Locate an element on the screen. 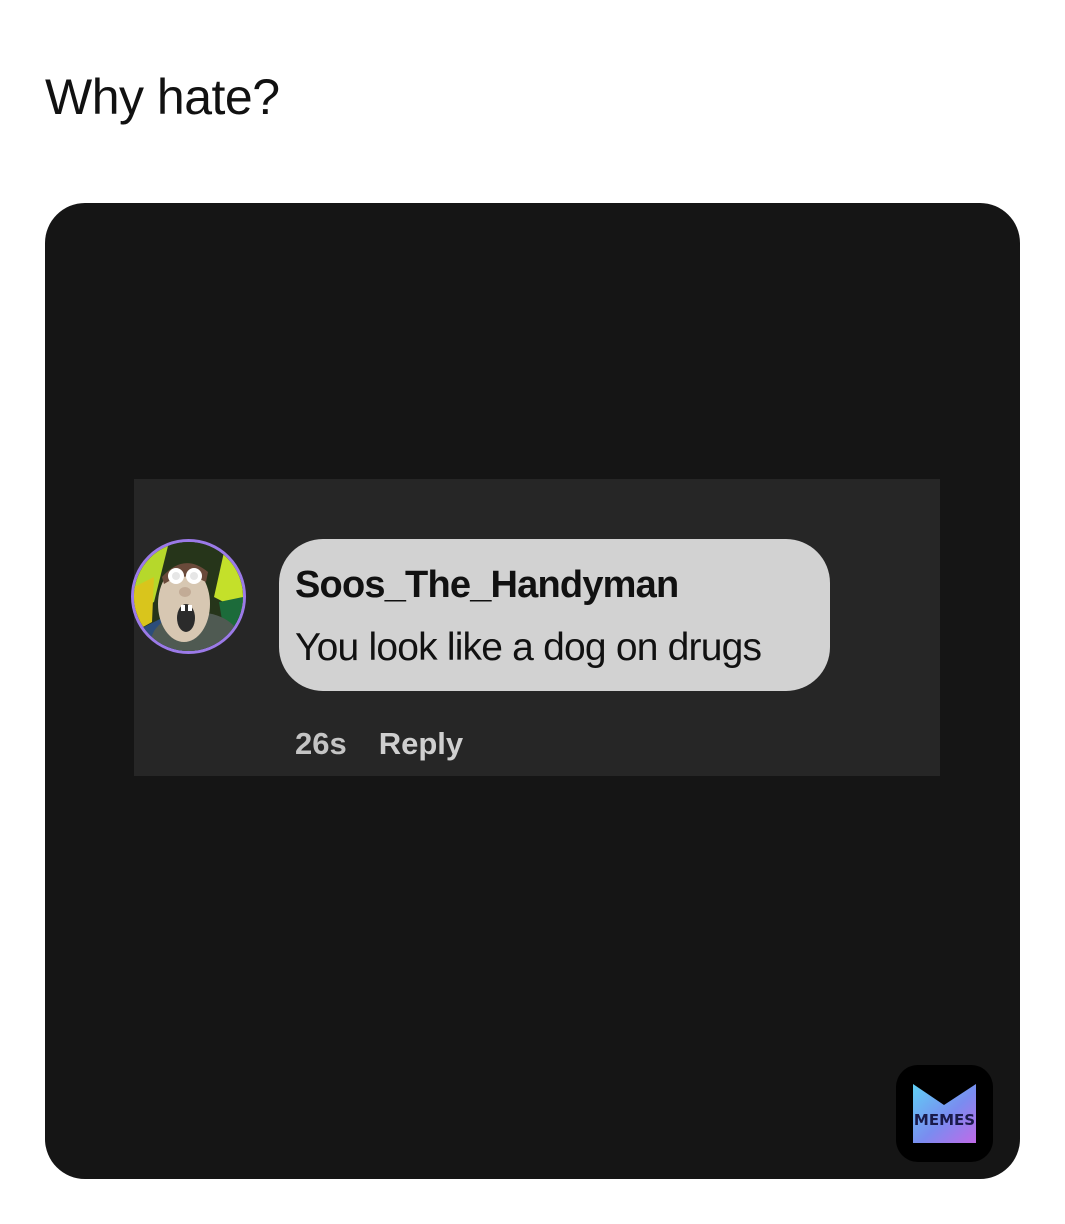  comment-username: Soos_The_Handyman is located at coordinates (487, 585).